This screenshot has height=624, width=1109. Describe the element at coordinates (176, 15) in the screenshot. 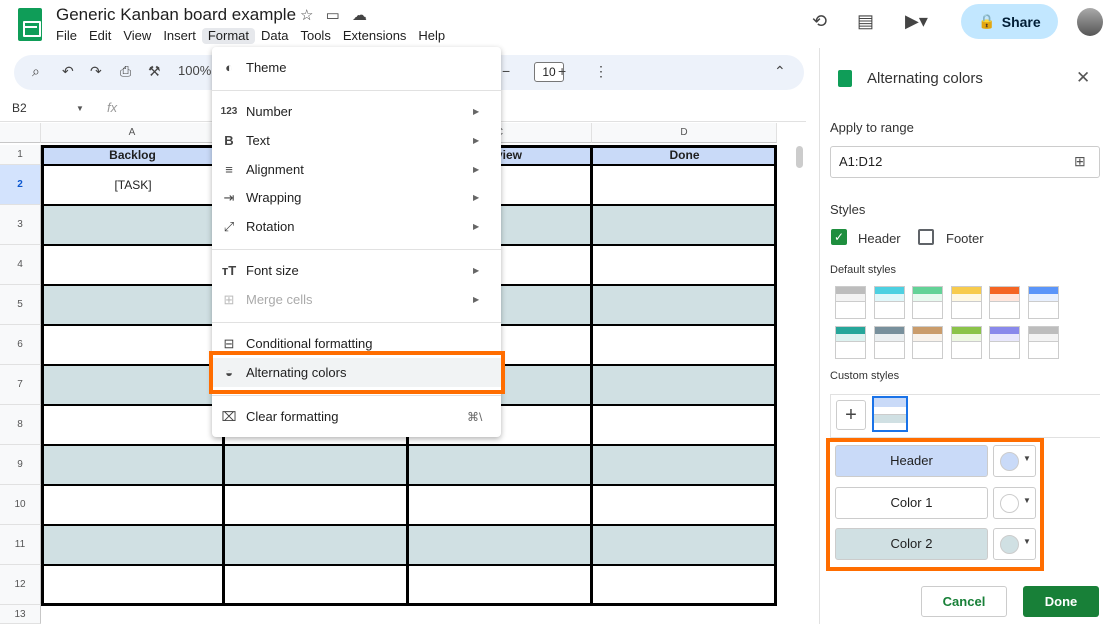

I see `document-title: Generic Kanban board example` at that location.